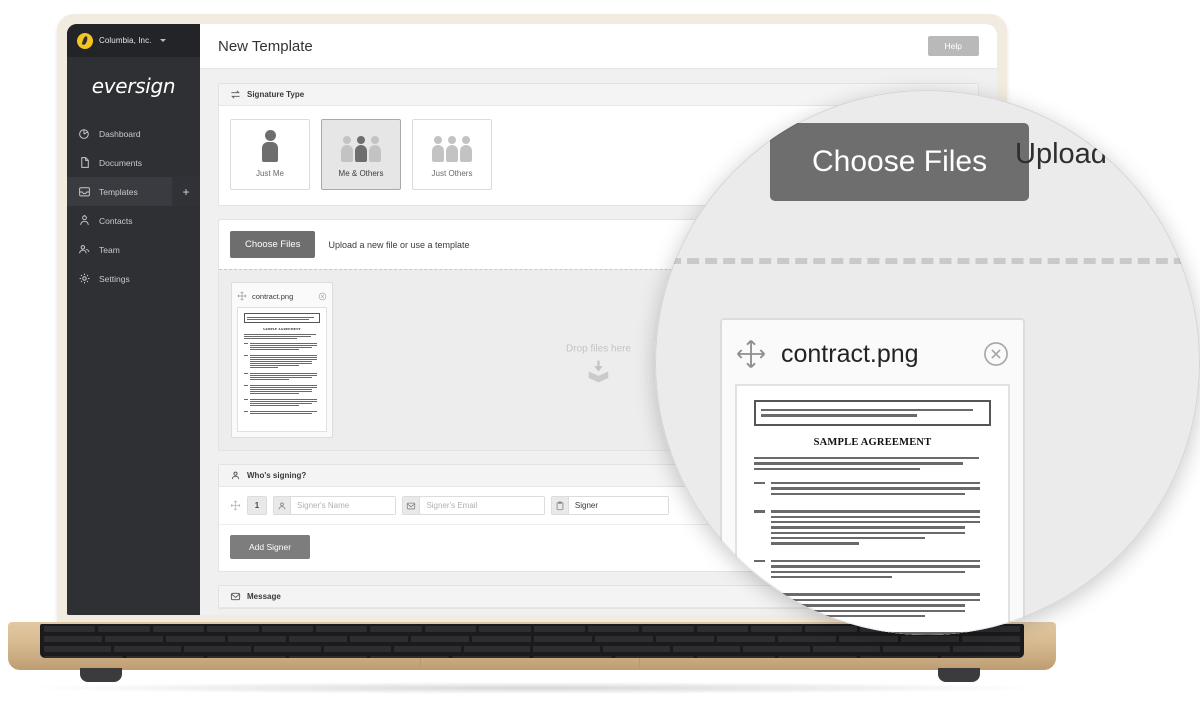  What do you see at coordinates (84, 162) in the screenshot?
I see `documents-file-icon` at bounding box center [84, 162].